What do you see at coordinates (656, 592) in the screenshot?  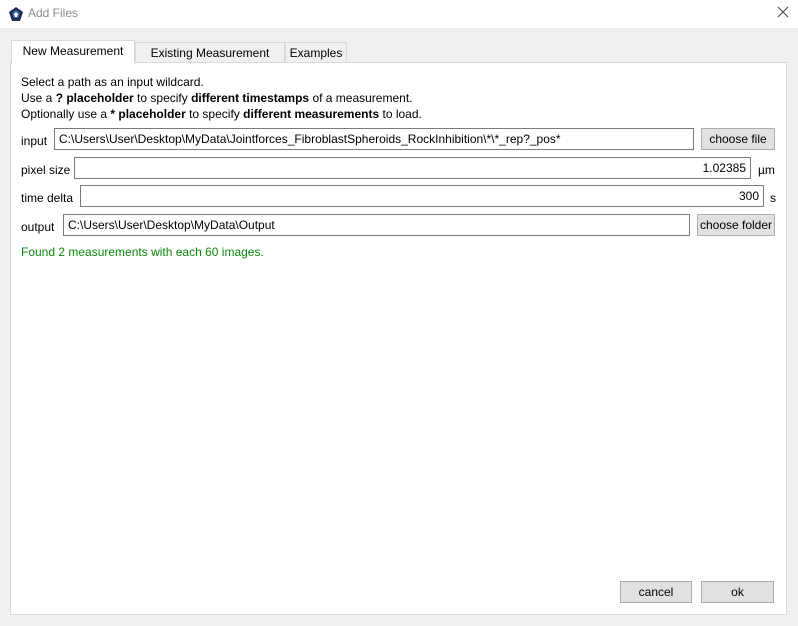 I see `cancel-button: cancel` at bounding box center [656, 592].